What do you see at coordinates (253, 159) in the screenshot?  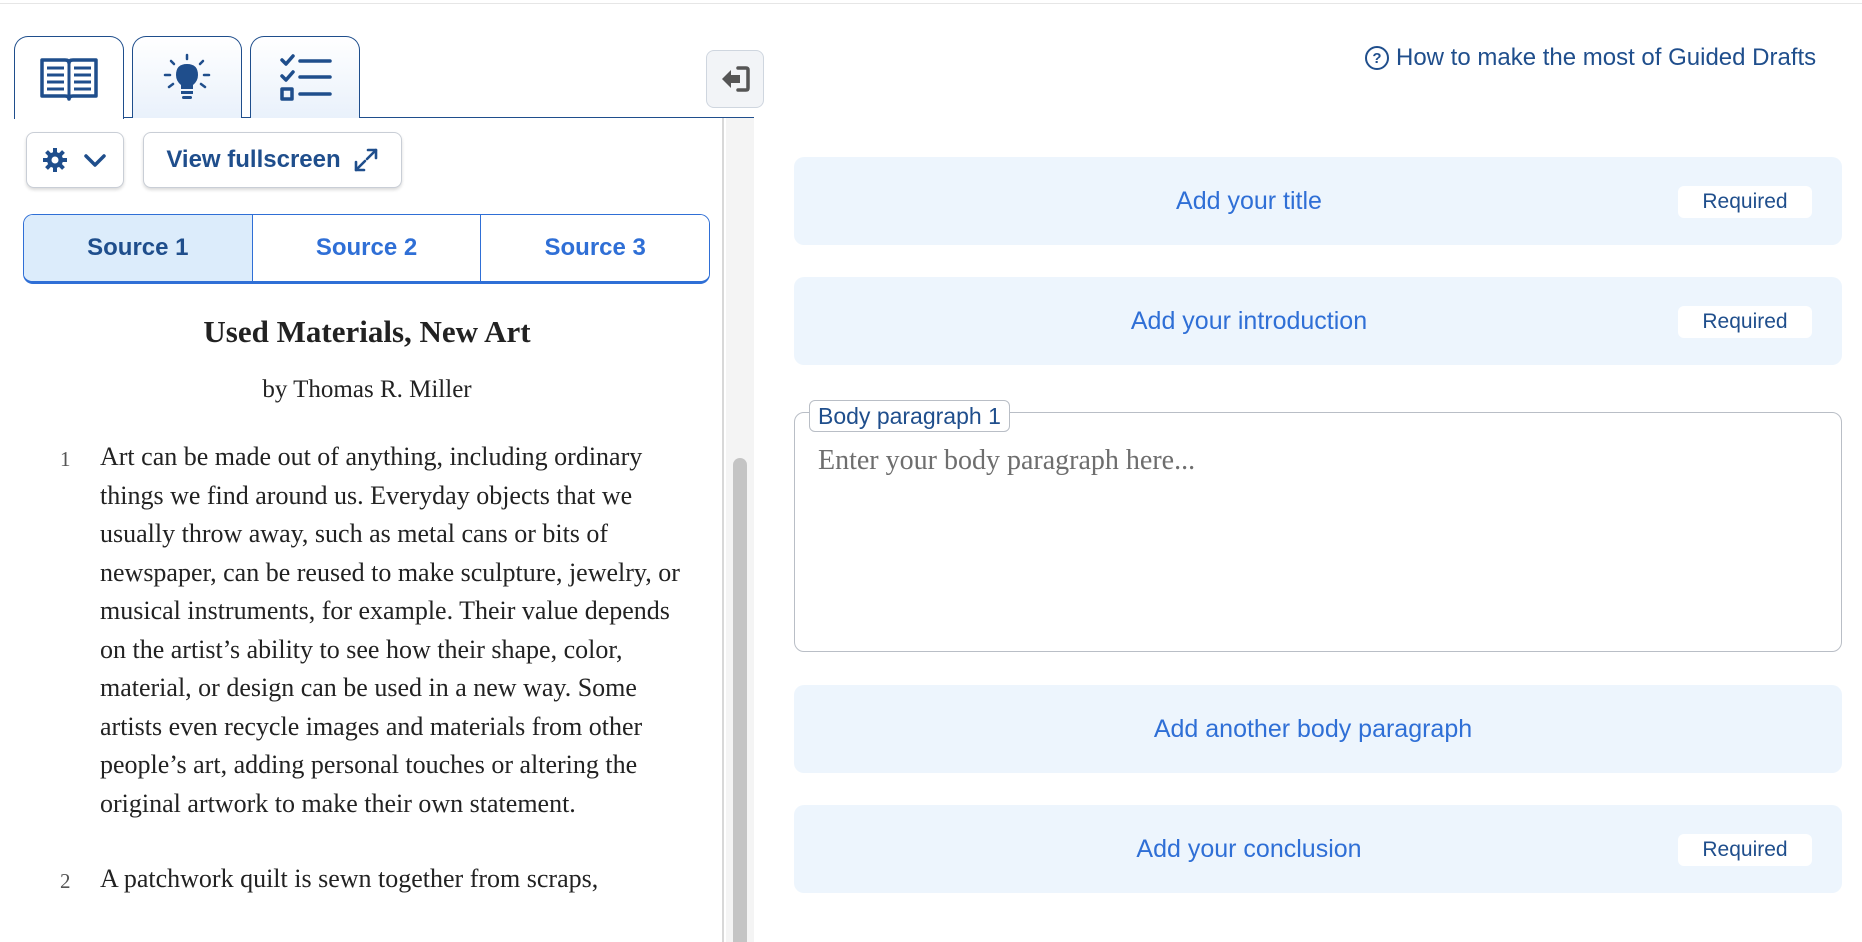 I see `view-fullscreen-label: View fullscreen` at bounding box center [253, 159].